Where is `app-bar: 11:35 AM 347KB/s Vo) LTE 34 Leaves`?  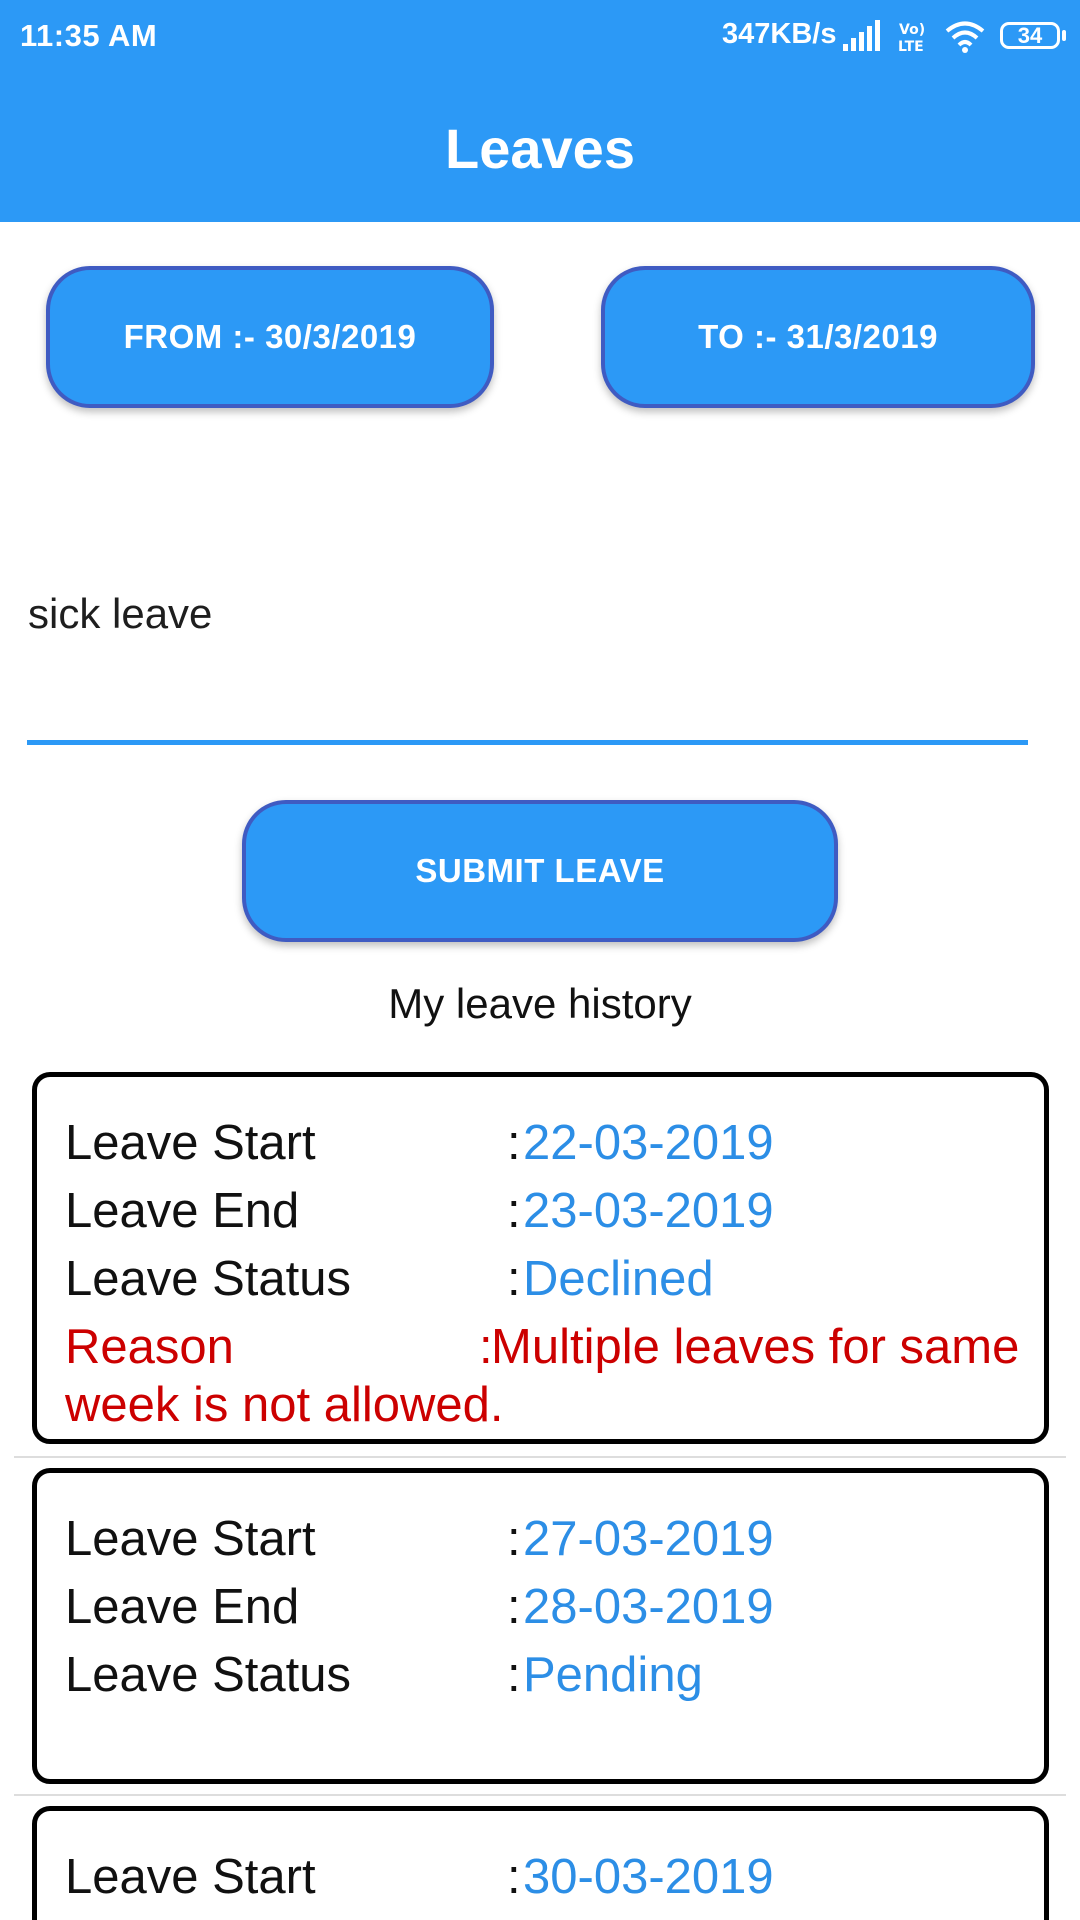 app-bar: 11:35 AM 347KB/s Vo) LTE 34 Leaves is located at coordinates (540, 111).